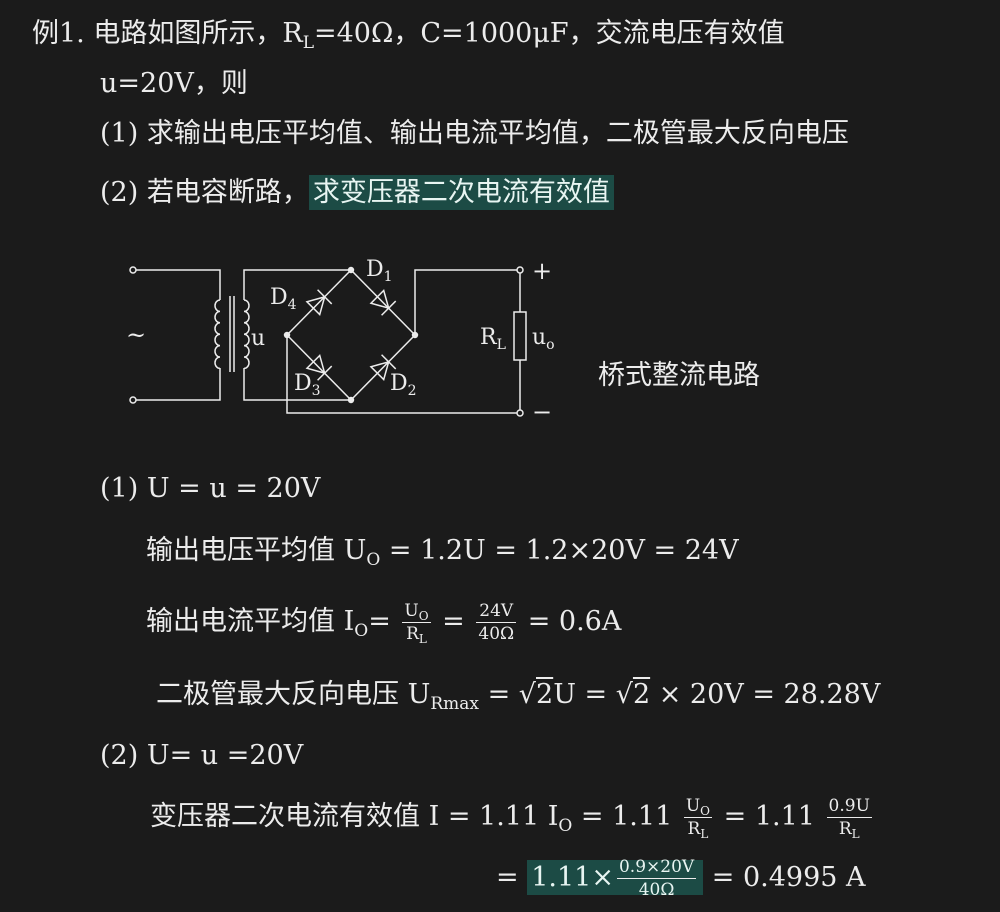  I want to click on question-2-highlight: 求变压器二次电流有效值, so click(461, 192).